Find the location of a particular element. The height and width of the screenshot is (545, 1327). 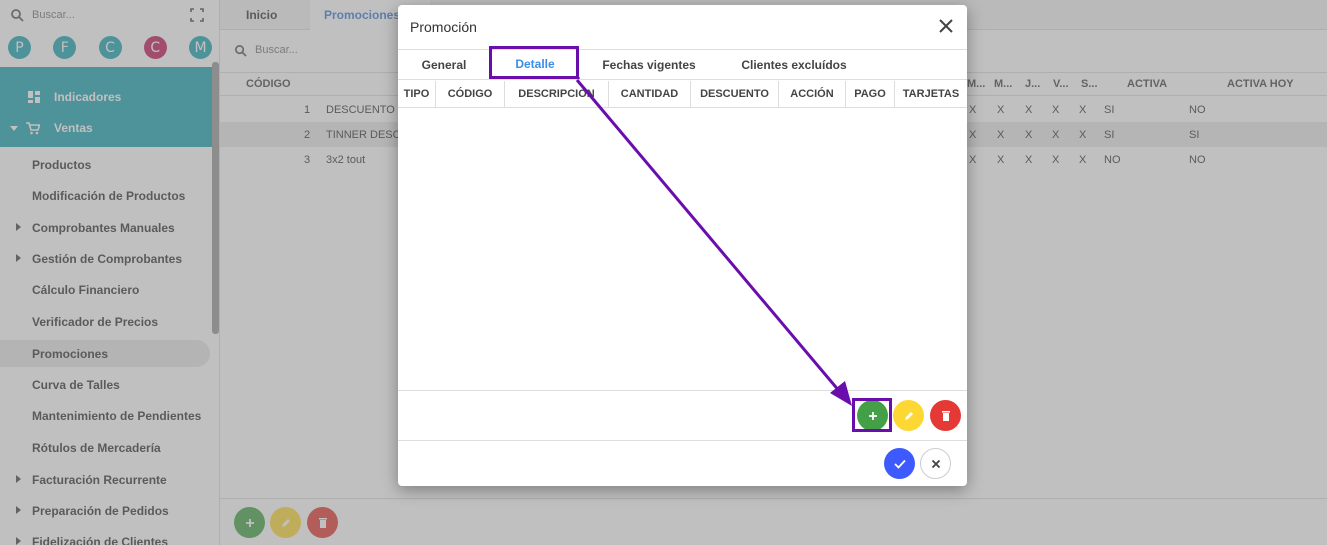

delete-detail-button is located at coordinates (945, 415).